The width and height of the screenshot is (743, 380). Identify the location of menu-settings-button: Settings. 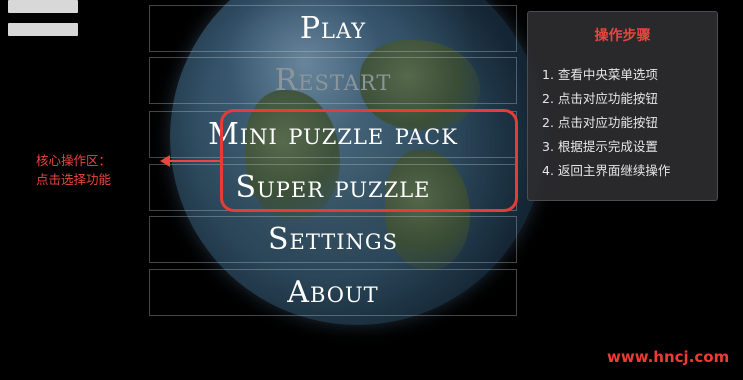
(333, 239).